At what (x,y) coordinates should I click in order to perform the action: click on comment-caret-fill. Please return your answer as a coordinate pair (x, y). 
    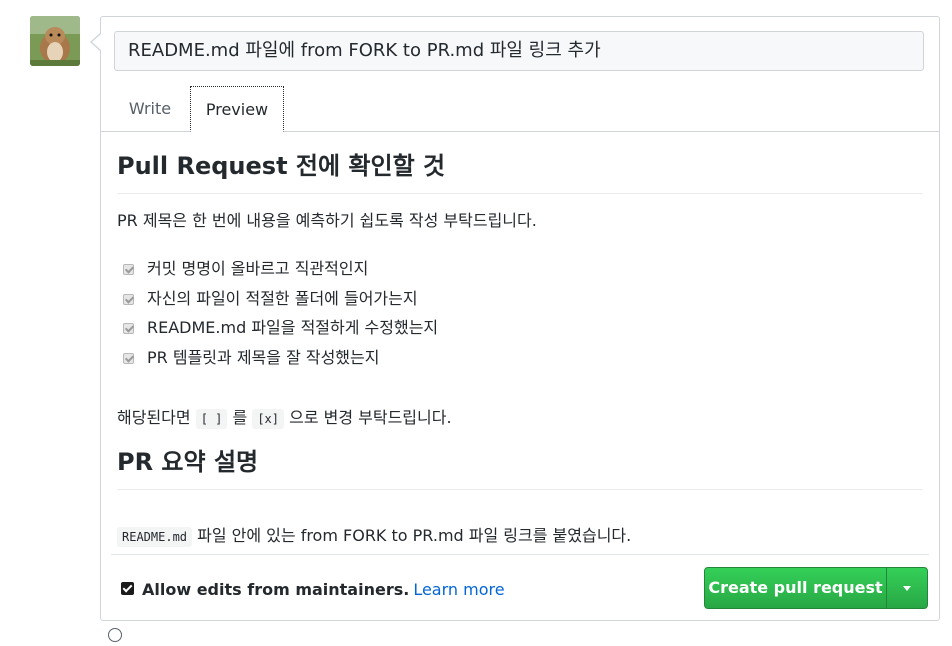
    Looking at the image, I should click on (96, 42).